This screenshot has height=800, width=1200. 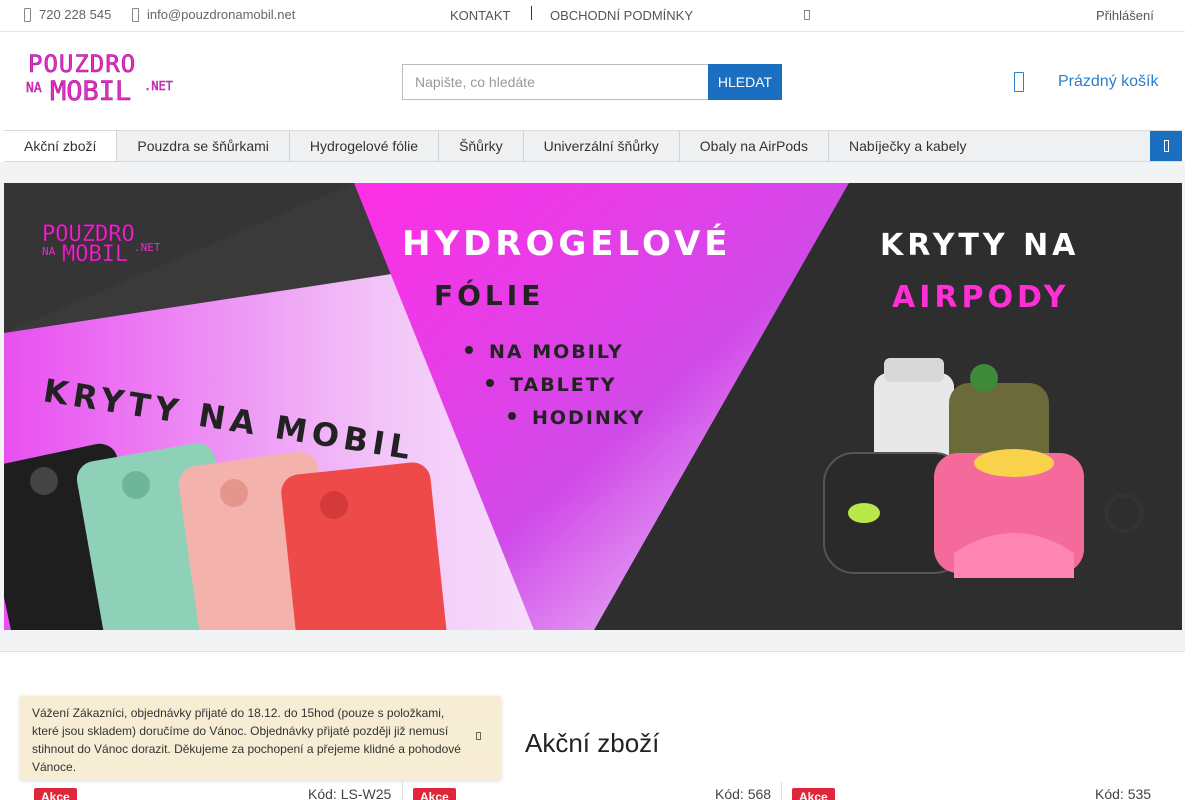 I want to click on nav-link-obchodni-podminky: OBCHODNÍ PODMÍNKY, so click(x=621, y=15).